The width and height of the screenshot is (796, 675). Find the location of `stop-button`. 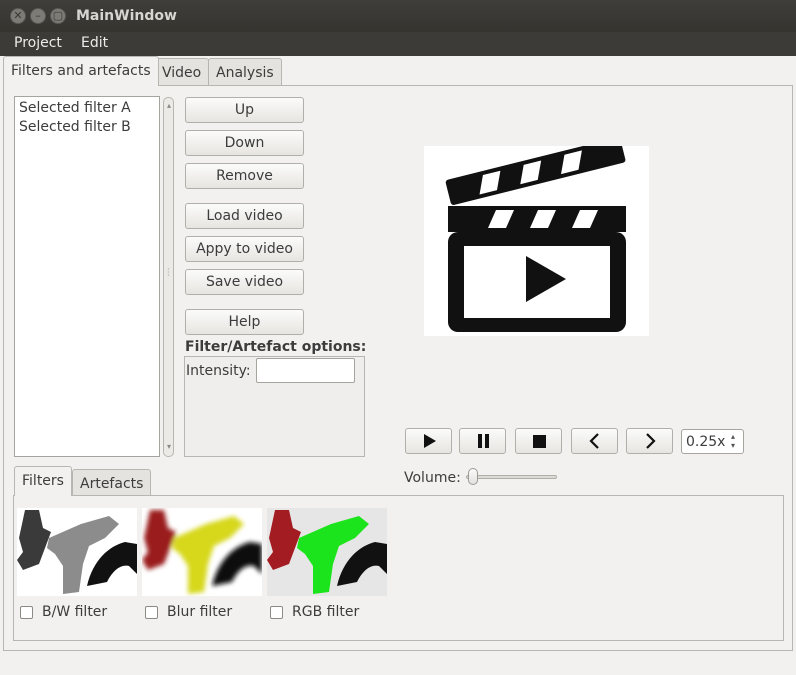

stop-button is located at coordinates (538, 441).